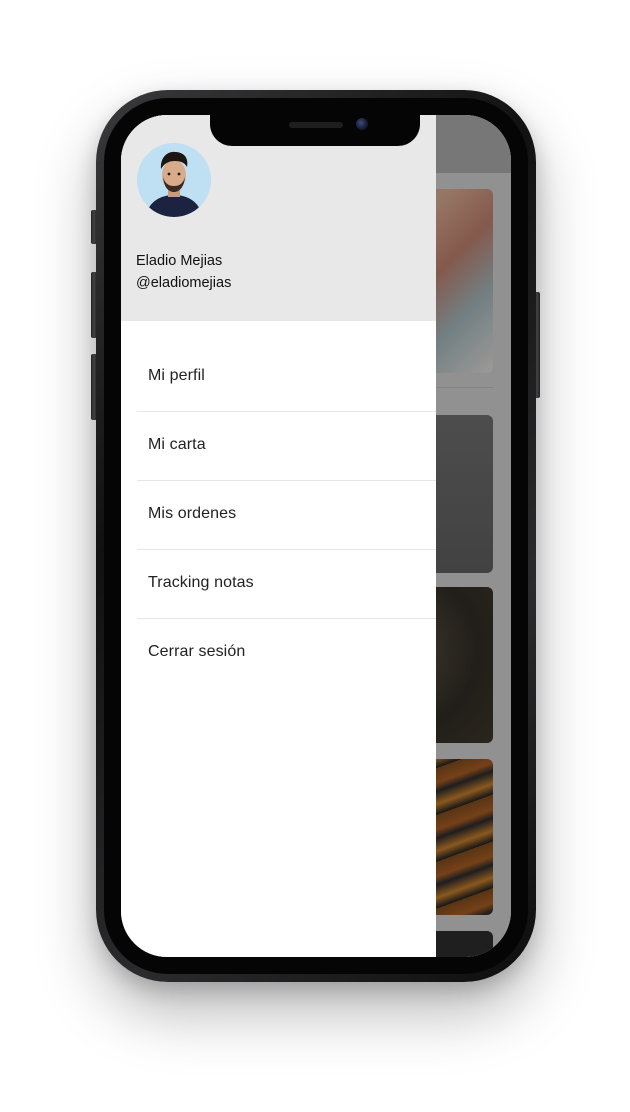 This screenshot has width=630, height=1112. I want to click on avatar, so click(174, 180).